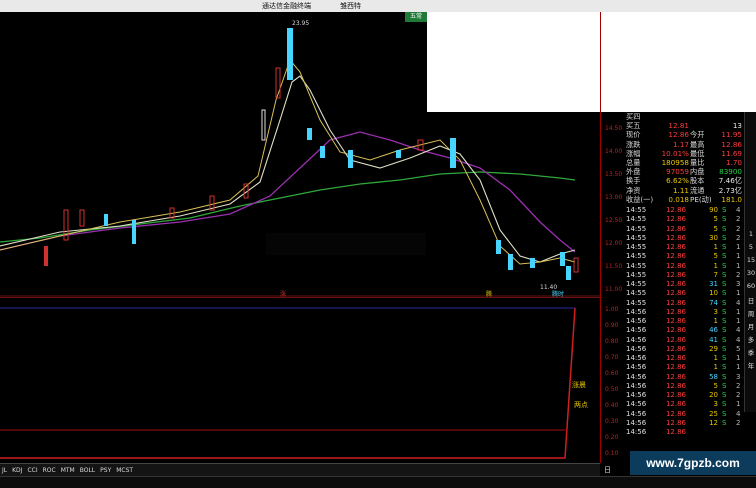  I want to click on indicator-label-1: 涨晨, so click(579, 385).